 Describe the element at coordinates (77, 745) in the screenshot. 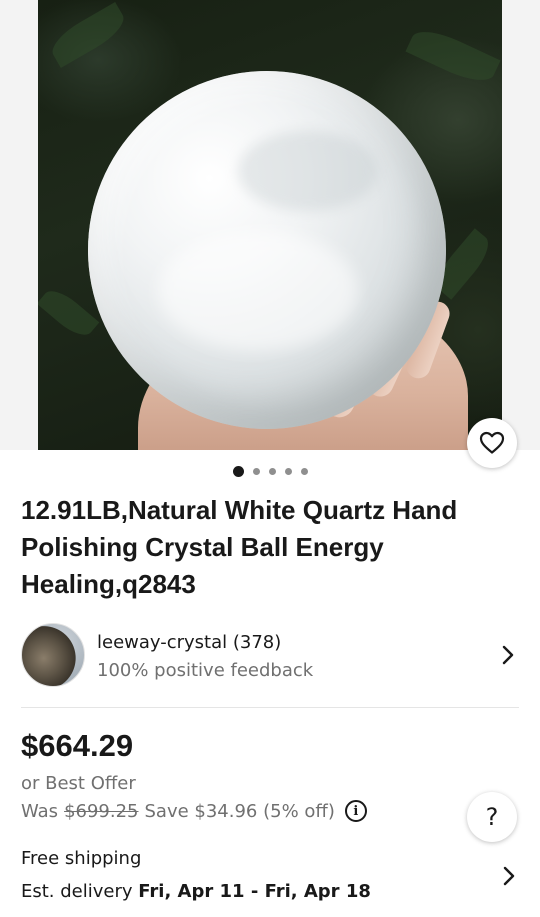

I see `price: $664.29` at that location.